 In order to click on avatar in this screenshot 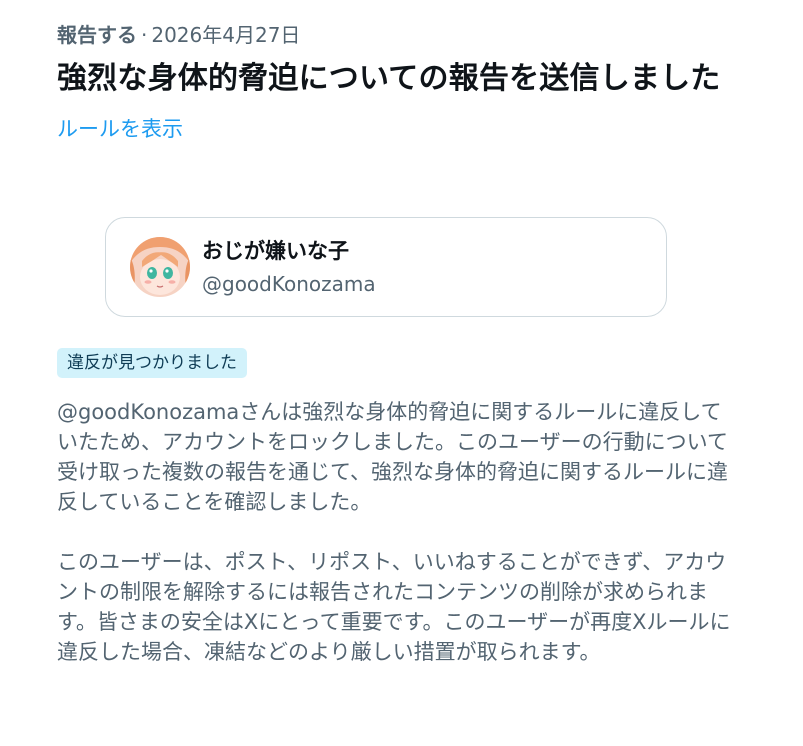, I will do `click(160, 267)`.